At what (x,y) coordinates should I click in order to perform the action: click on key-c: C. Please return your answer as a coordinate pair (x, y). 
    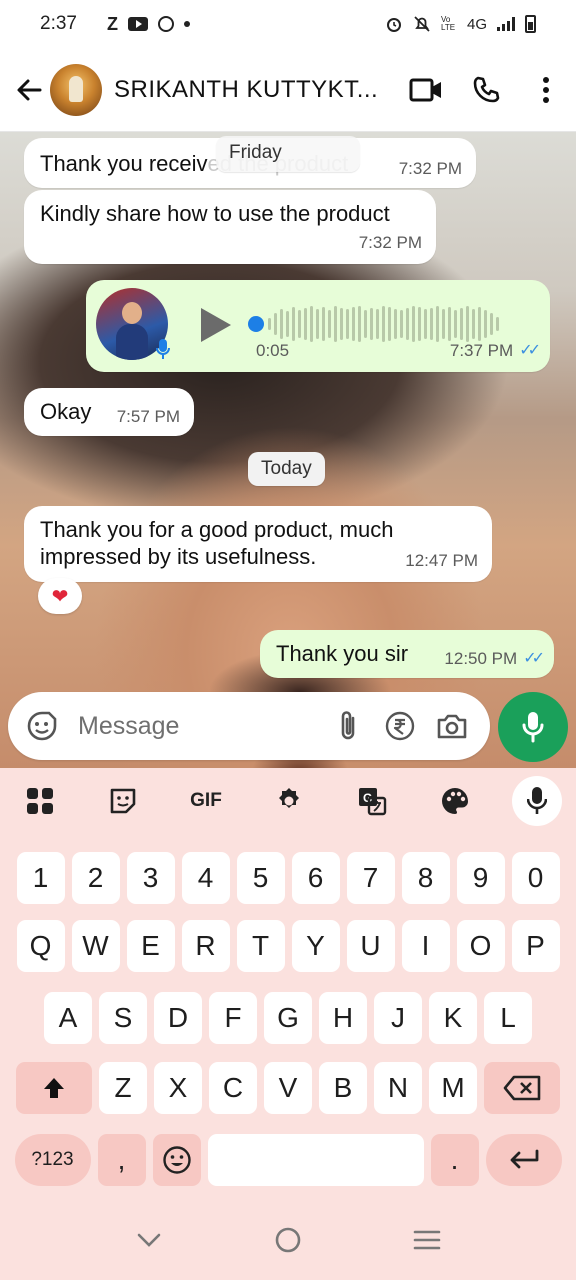
    Looking at the image, I should click on (233, 1088).